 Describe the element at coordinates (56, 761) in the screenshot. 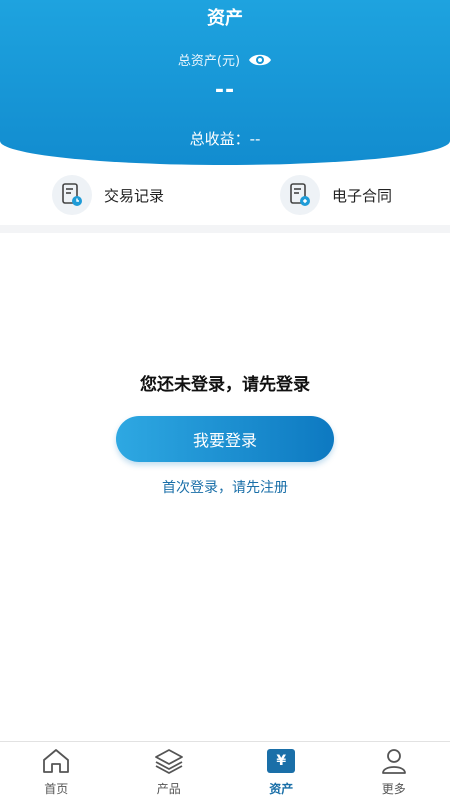

I see `home-icon` at that location.